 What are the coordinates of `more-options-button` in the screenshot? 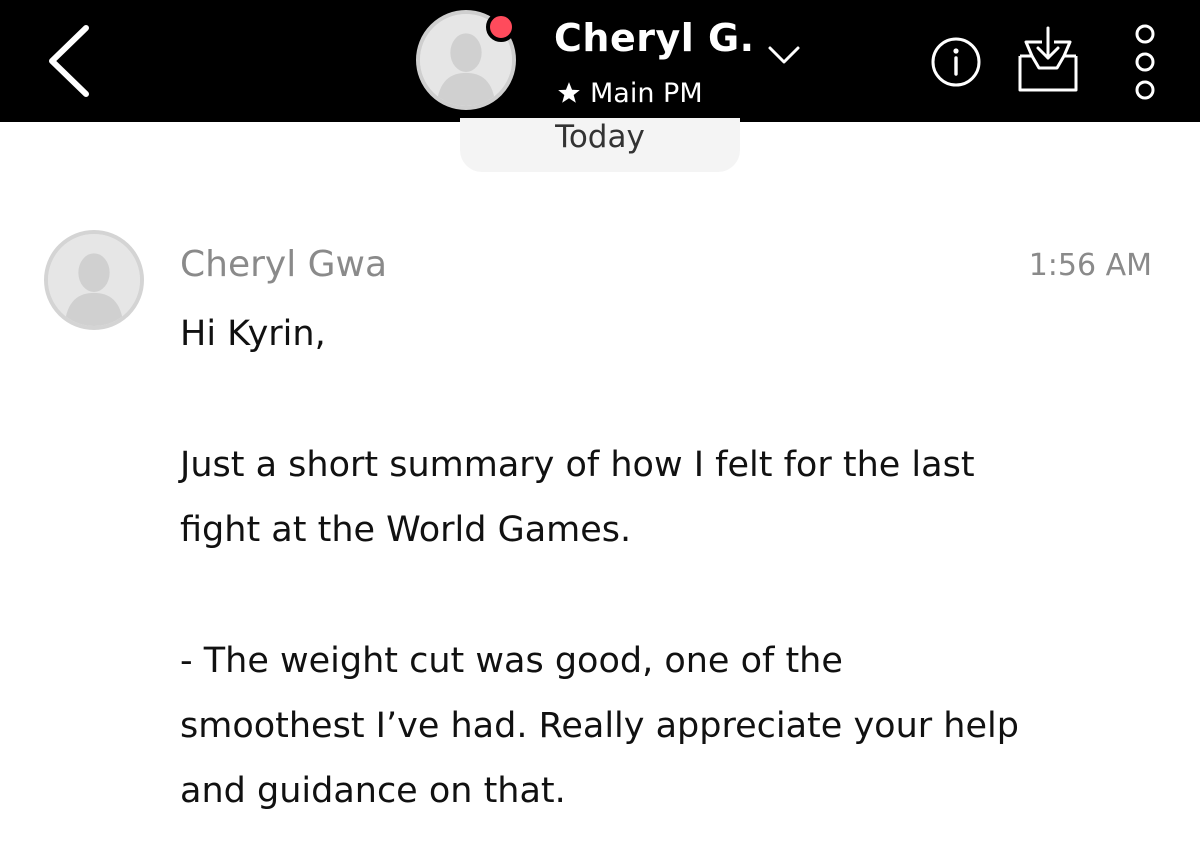 It's located at (1145, 62).